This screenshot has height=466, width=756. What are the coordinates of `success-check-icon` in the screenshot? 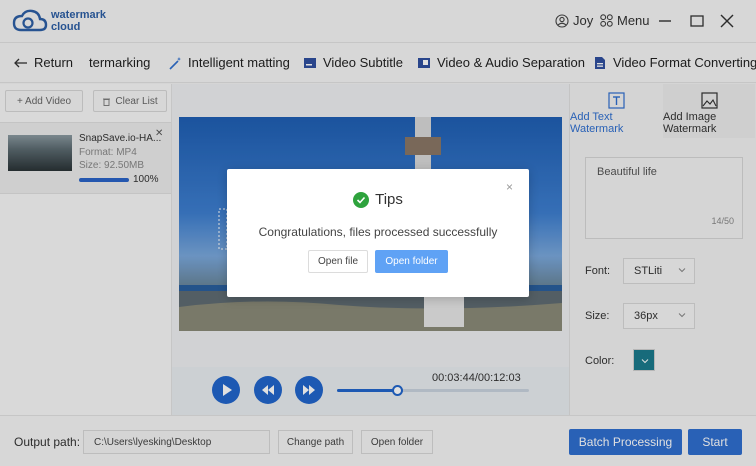 It's located at (361, 199).